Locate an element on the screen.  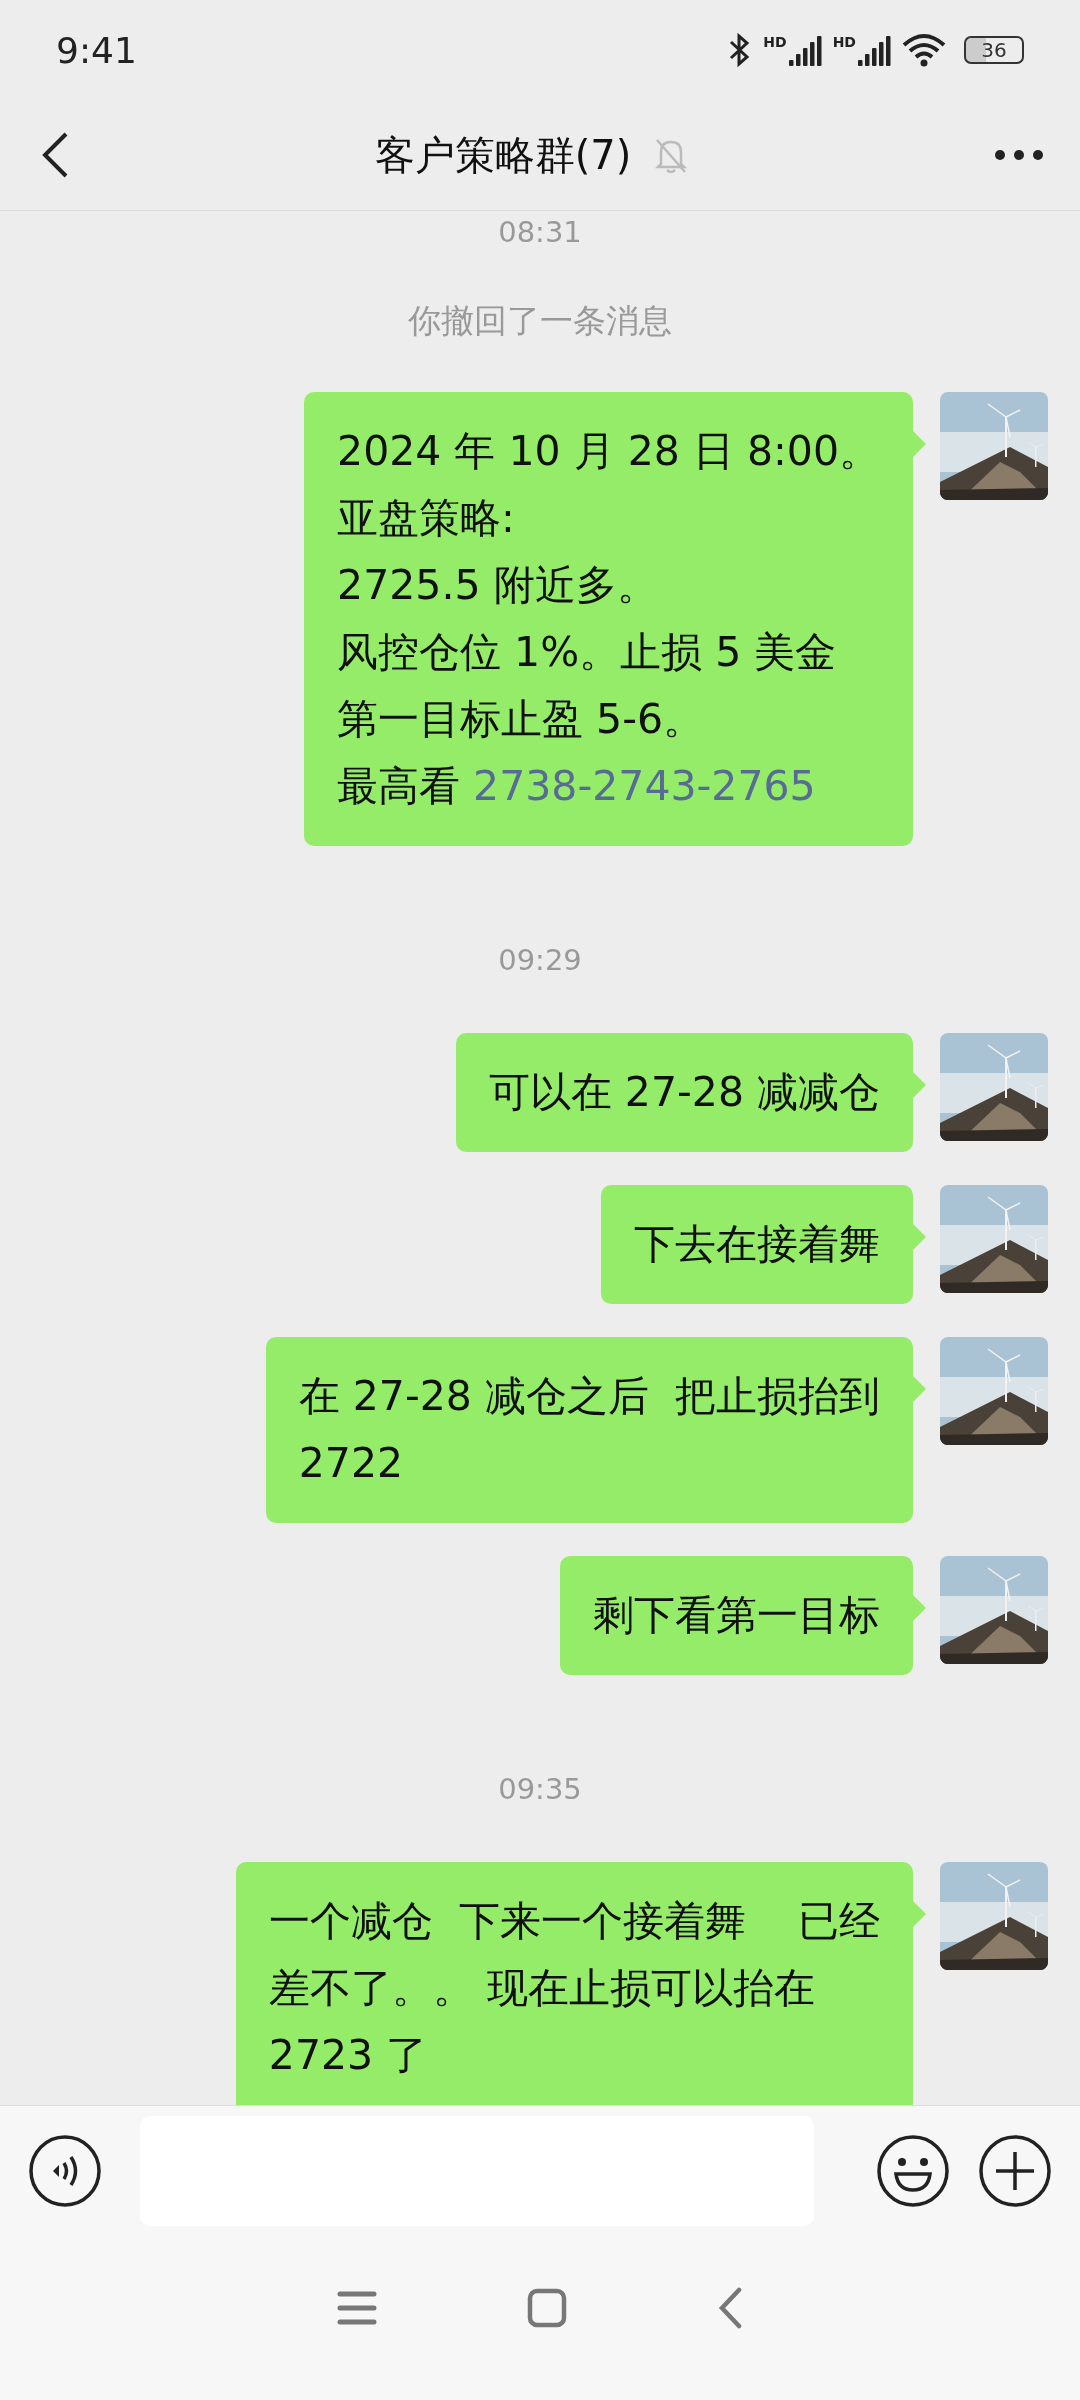
menu-icon is located at coordinates (357, 2307).